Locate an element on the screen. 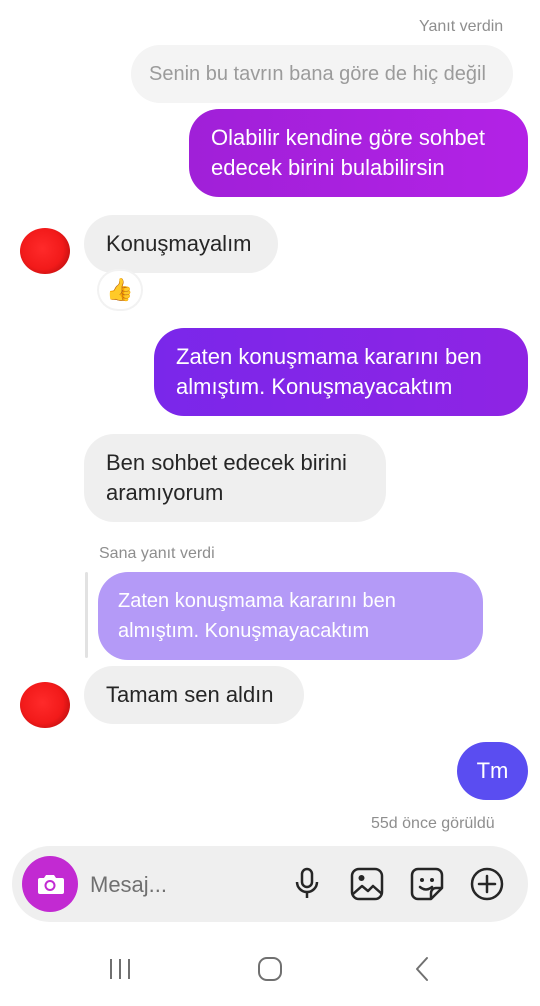  incoming-message-bubble: Konuşmayalım is located at coordinates (181, 244).